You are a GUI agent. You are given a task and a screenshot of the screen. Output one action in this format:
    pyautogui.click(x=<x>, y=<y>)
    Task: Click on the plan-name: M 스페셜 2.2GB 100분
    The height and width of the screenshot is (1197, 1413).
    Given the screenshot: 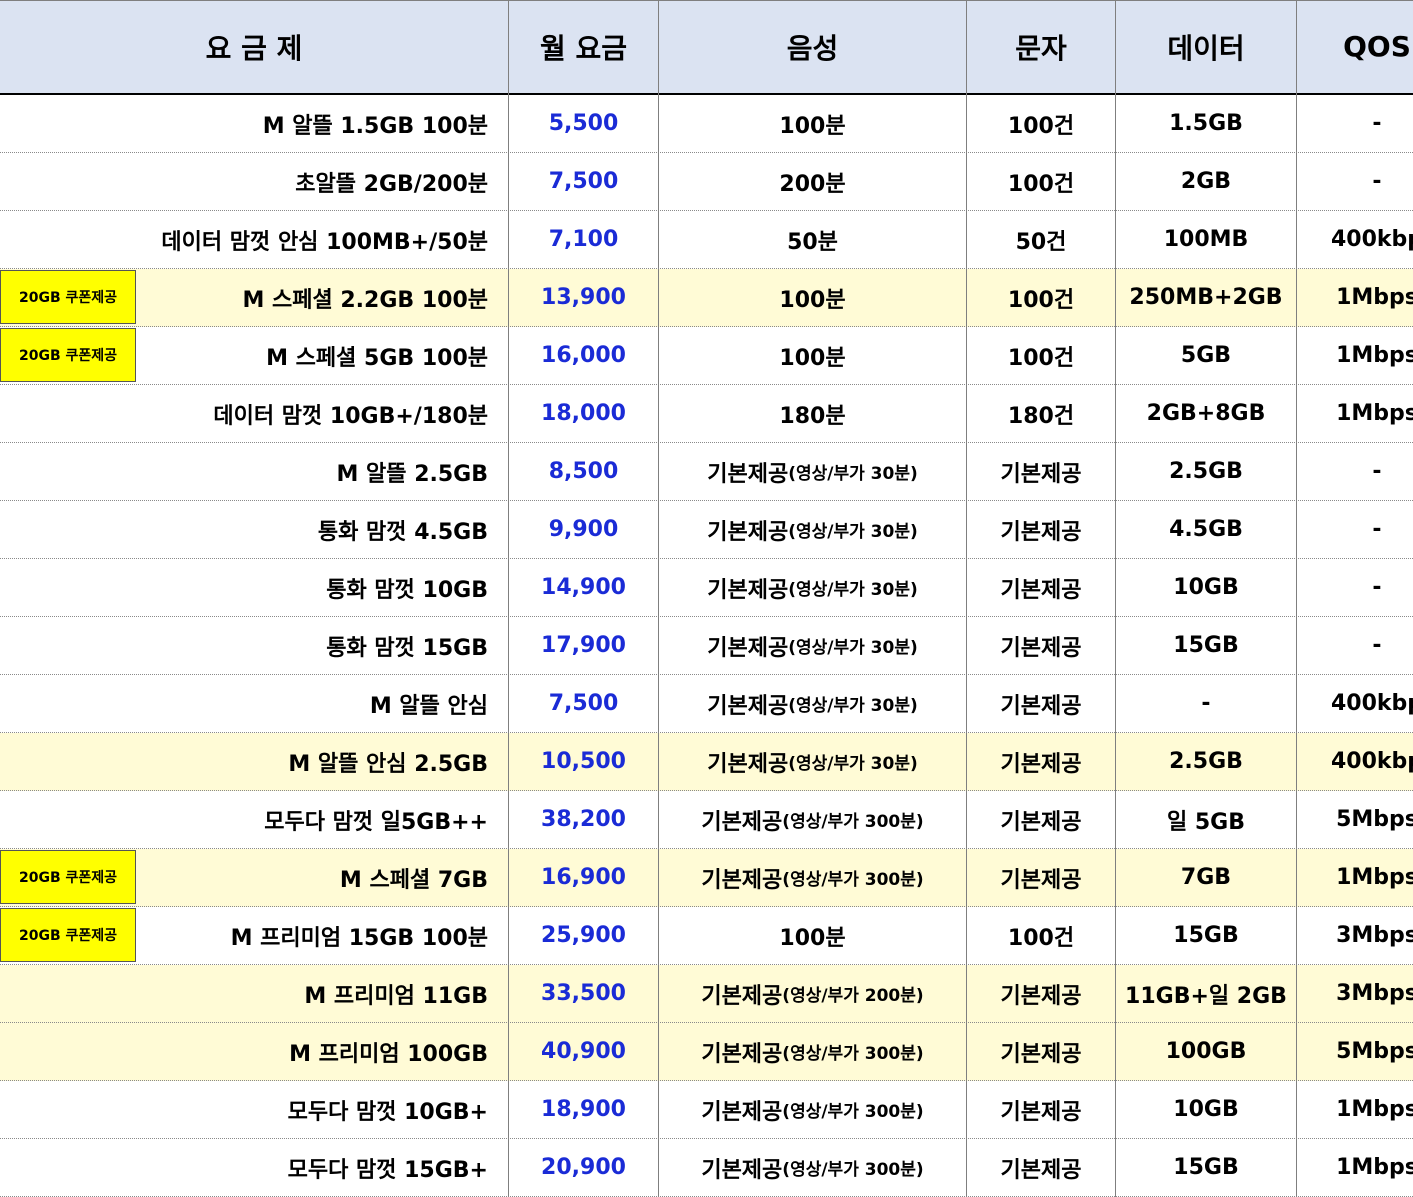 What is the action you would take?
    pyautogui.click(x=365, y=300)
    